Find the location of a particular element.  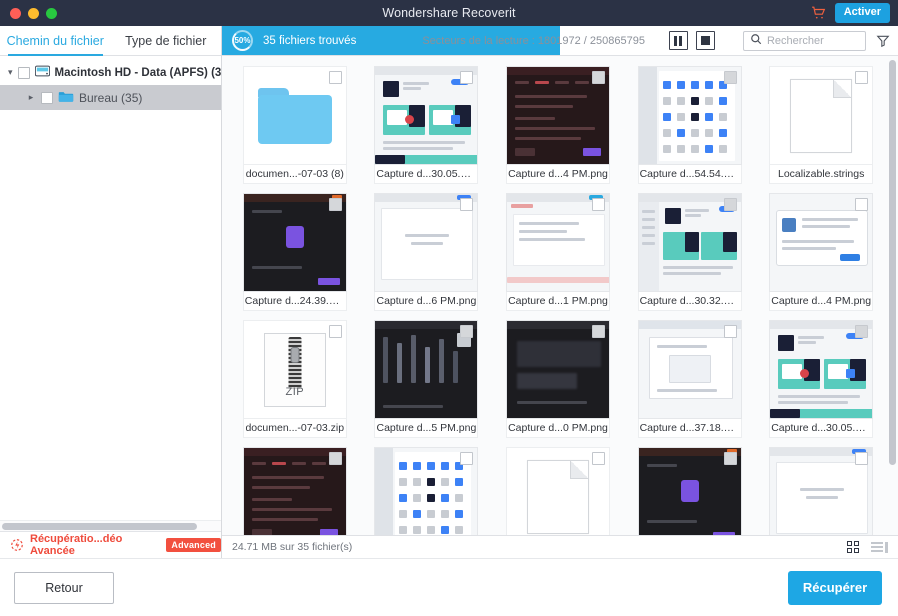

sidebar-horizontal-scrollbar is located at coordinates (110, 525).